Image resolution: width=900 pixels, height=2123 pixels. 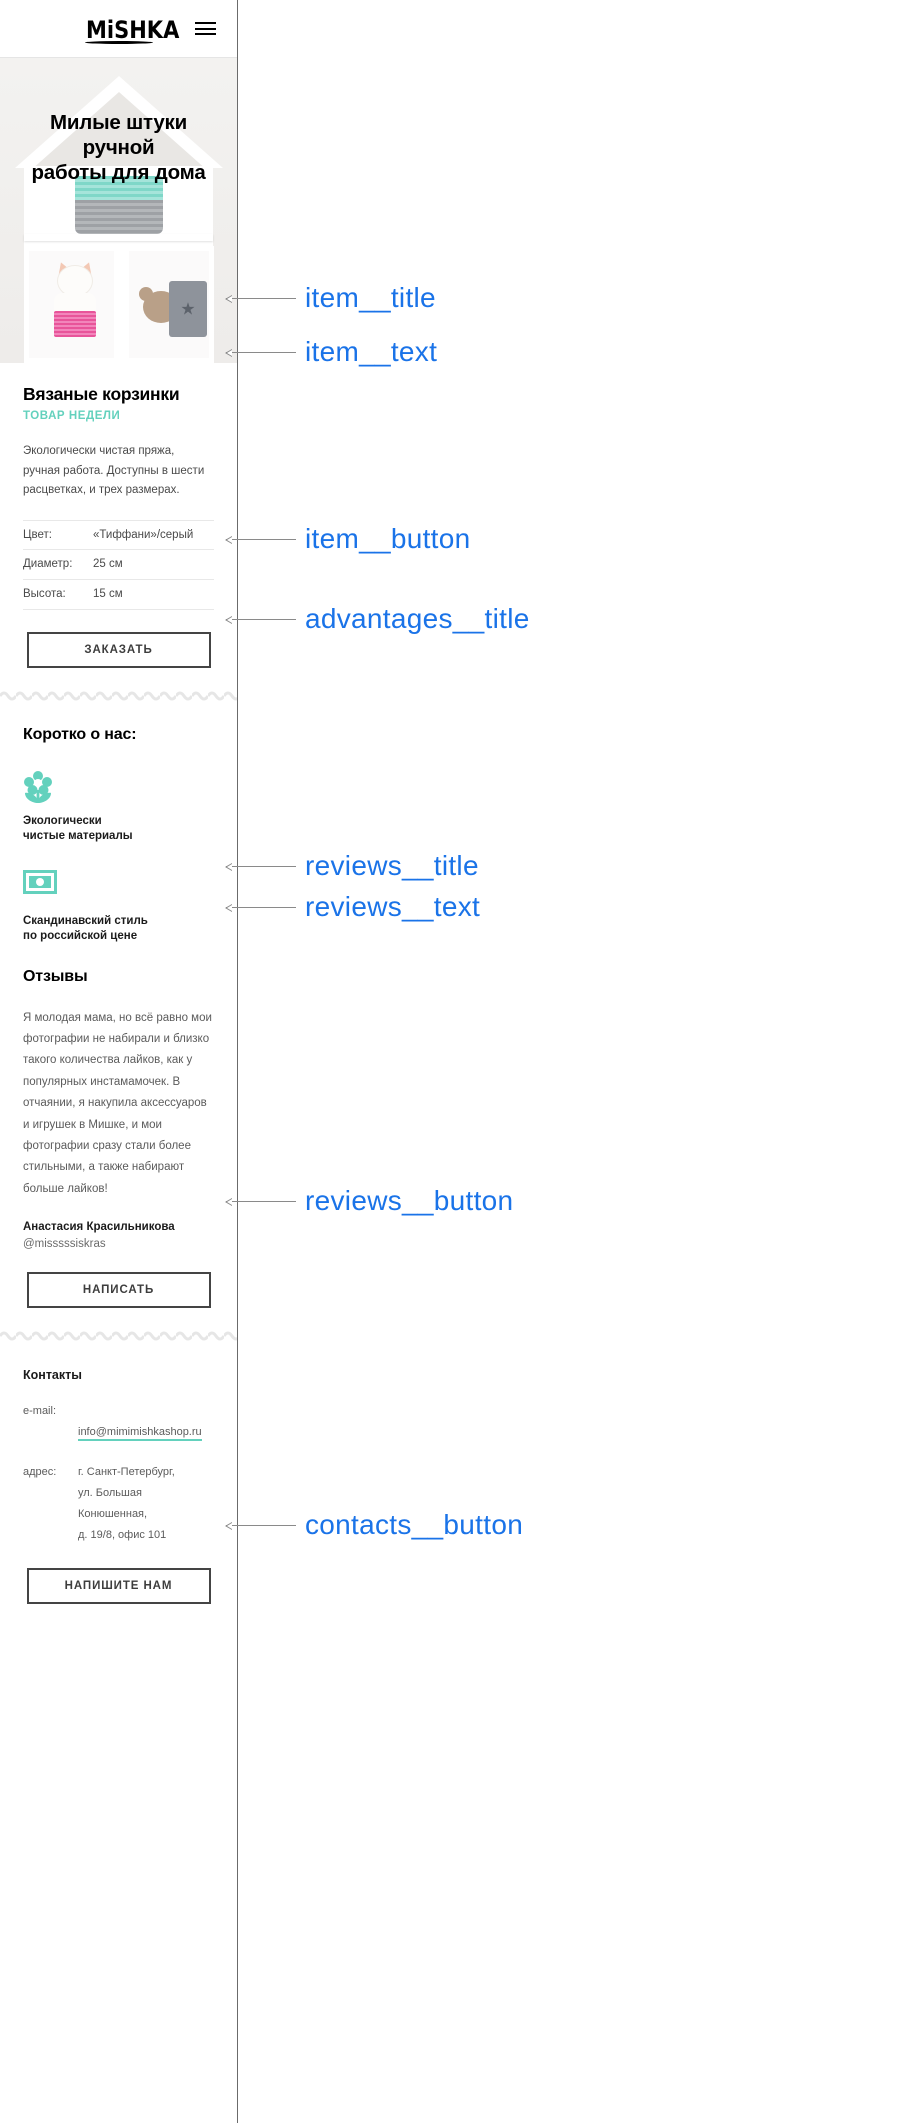 What do you see at coordinates (119, 42) in the screenshot?
I see `logo-underline` at bounding box center [119, 42].